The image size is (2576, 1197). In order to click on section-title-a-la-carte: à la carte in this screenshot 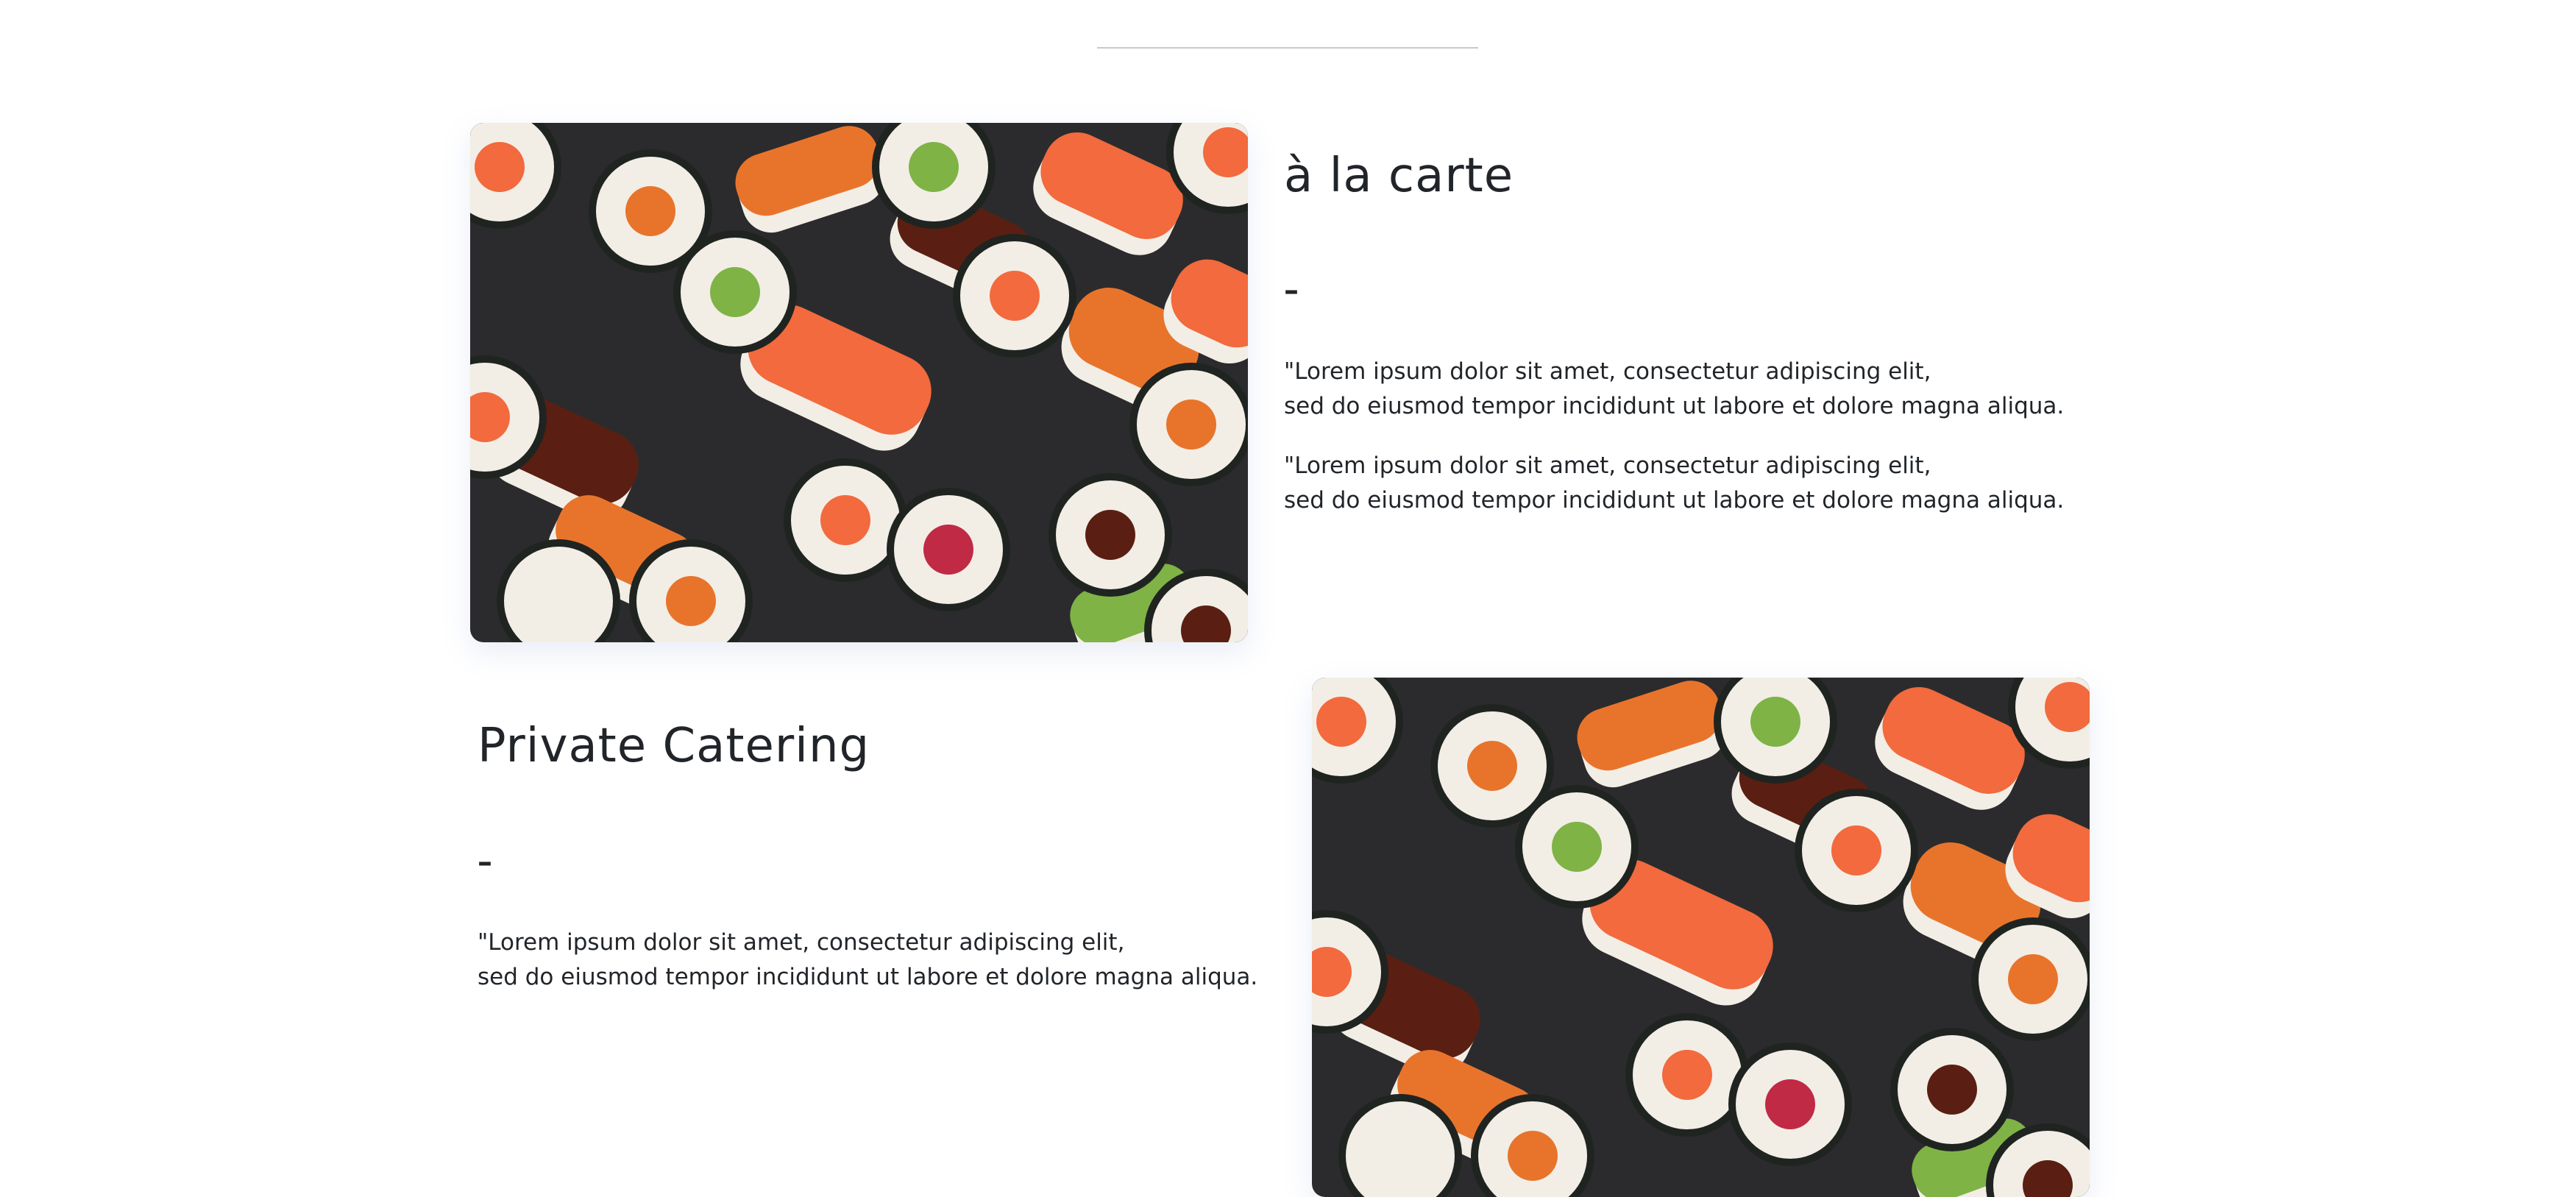, I will do `click(1399, 176)`.